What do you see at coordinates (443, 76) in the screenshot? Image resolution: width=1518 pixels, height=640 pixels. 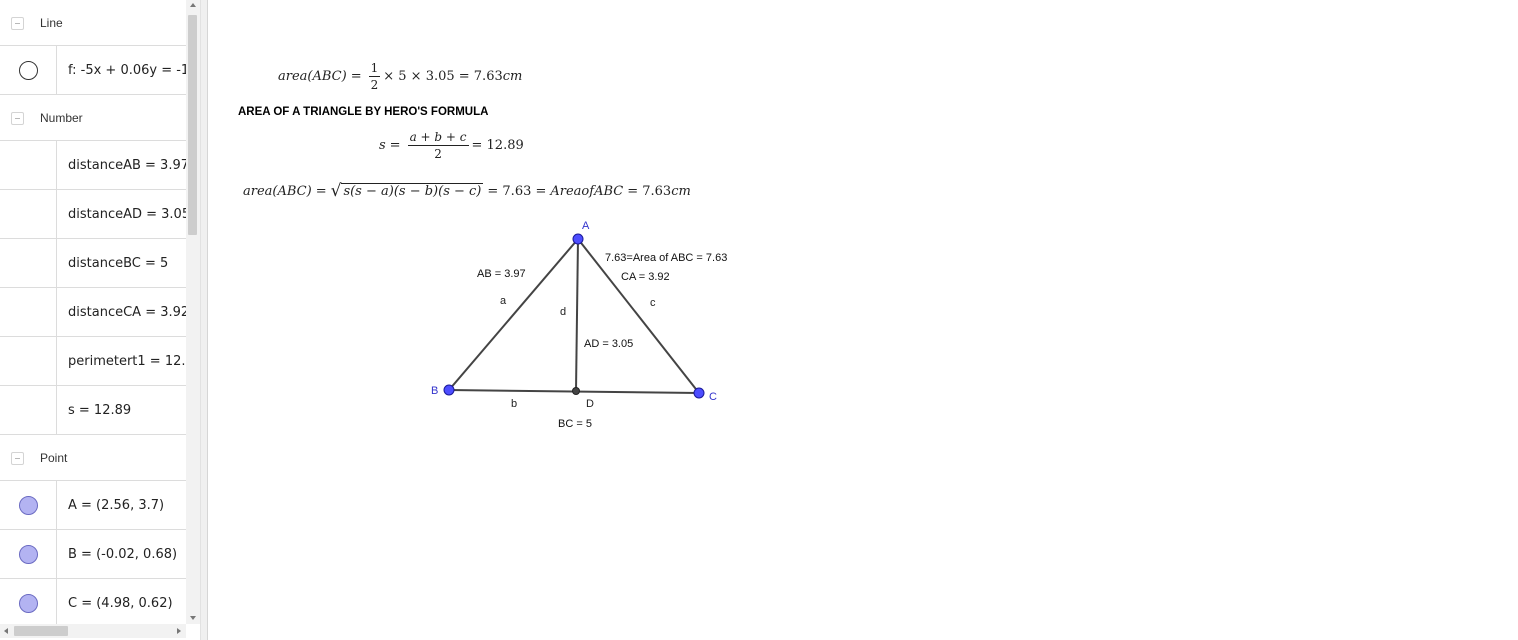 I see `formula-rest: × 5 × 3.05 = 7.63` at bounding box center [443, 76].